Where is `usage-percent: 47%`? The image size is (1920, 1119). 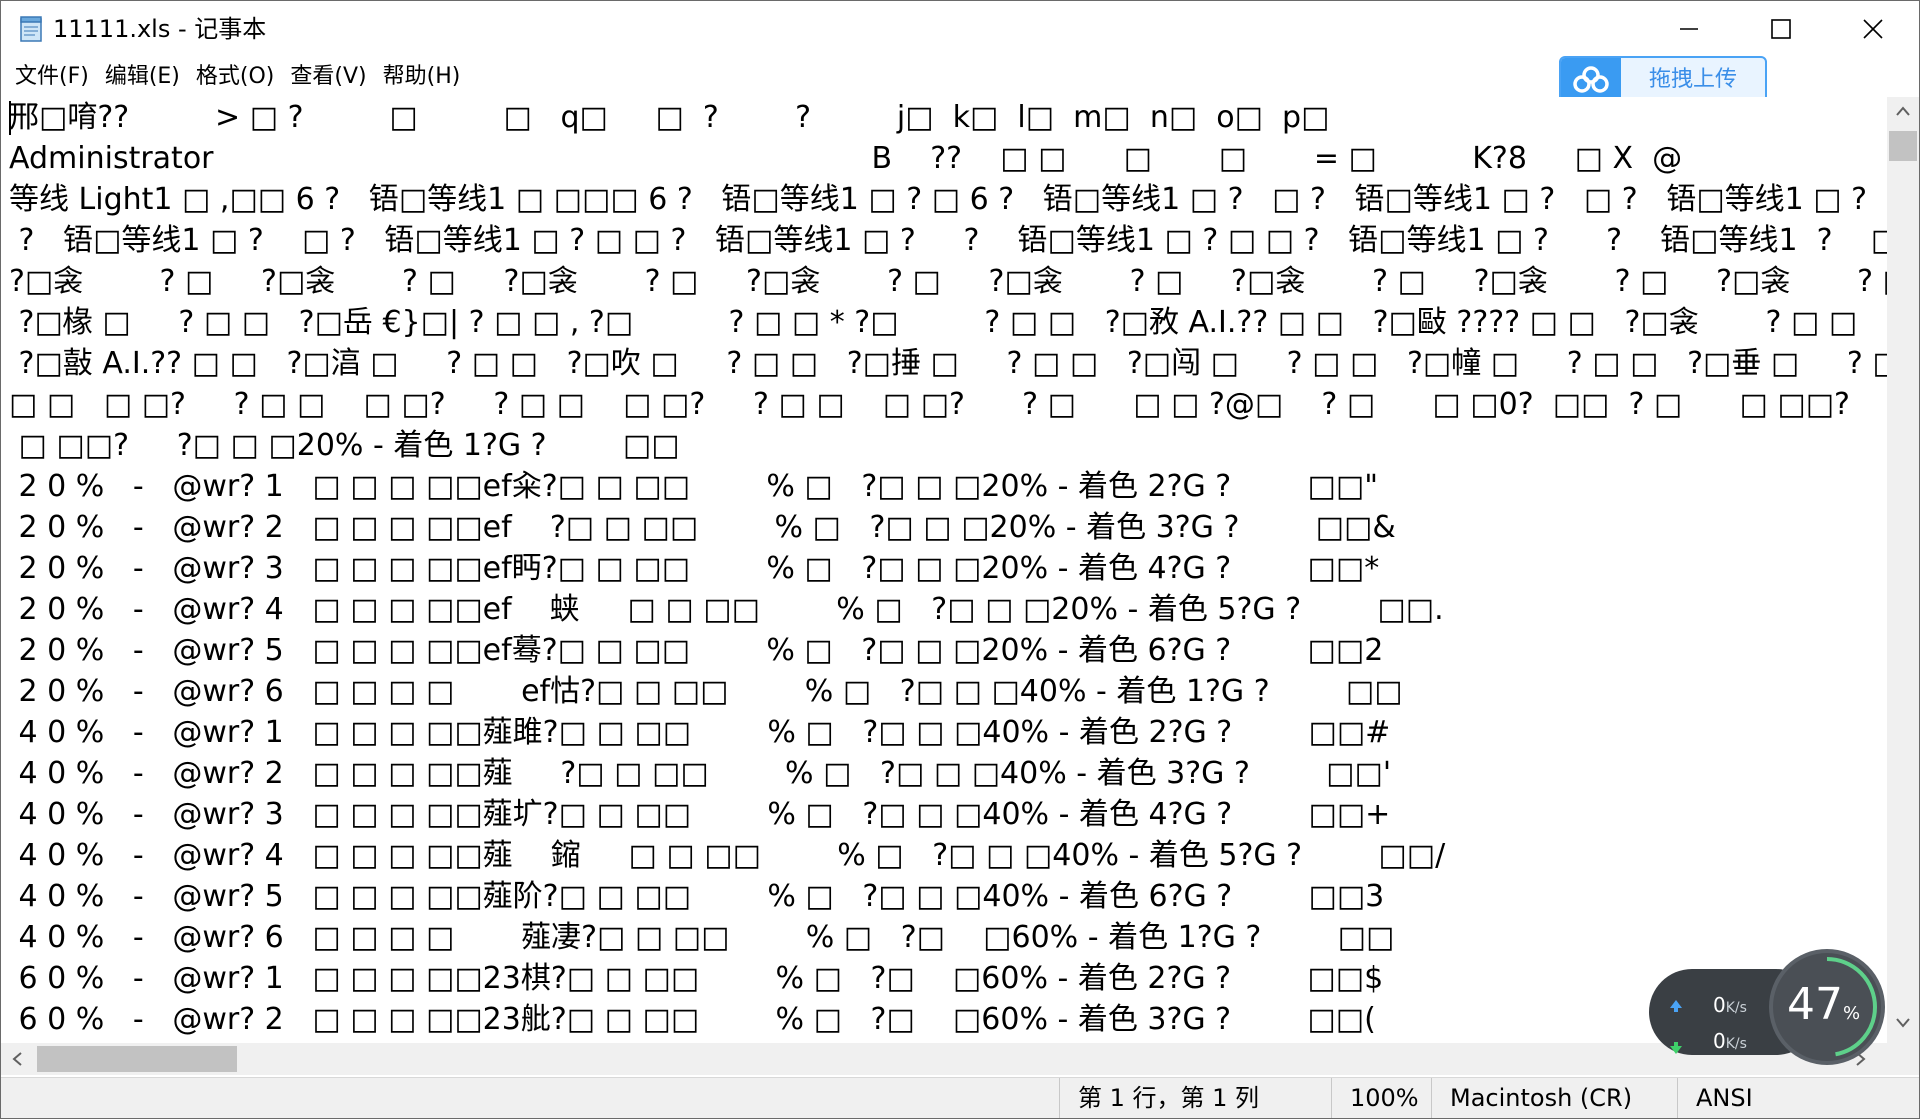 usage-percent: 47% is located at coordinates (1824, 1004).